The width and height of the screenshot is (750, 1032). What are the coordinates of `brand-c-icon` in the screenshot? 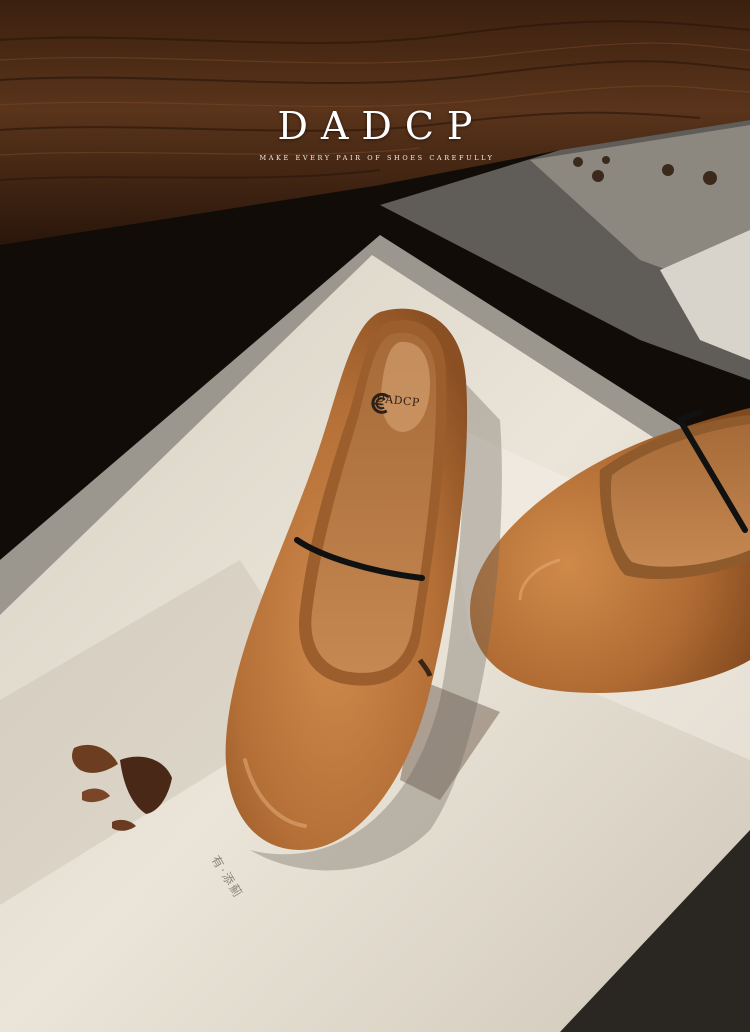 It's located at (380, 403).